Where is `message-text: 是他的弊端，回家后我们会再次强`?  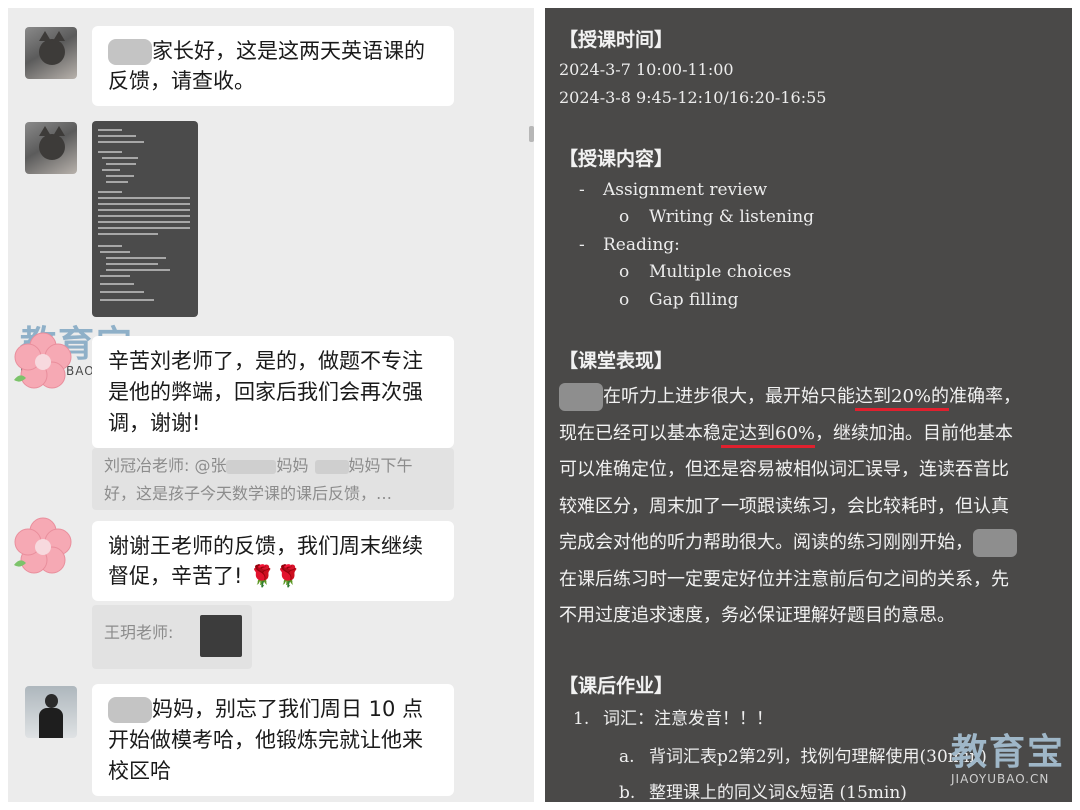
message-text: 是他的弊端，回家后我们会再次强 is located at coordinates (265, 392).